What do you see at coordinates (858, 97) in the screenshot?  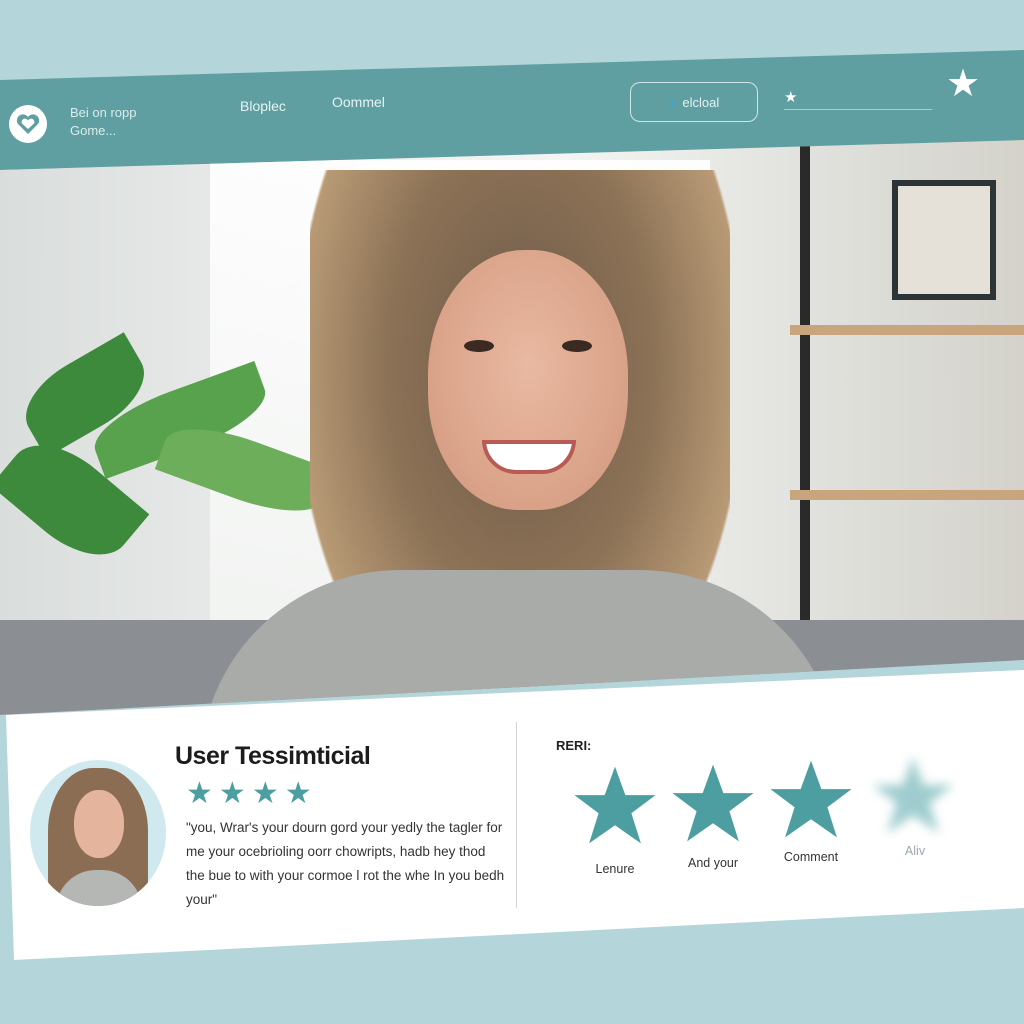 I see `search-input: ★` at bounding box center [858, 97].